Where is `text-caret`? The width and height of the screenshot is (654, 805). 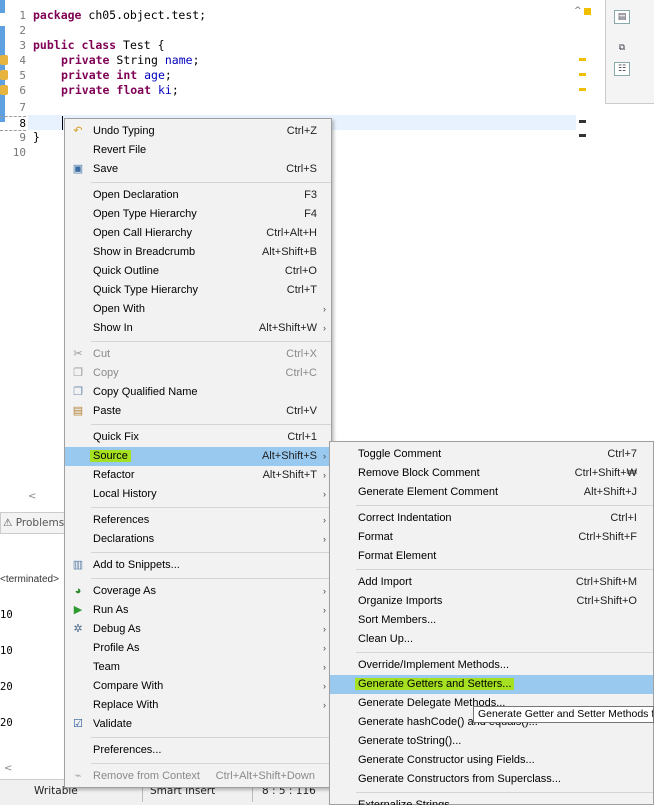
text-caret is located at coordinates (62, 123).